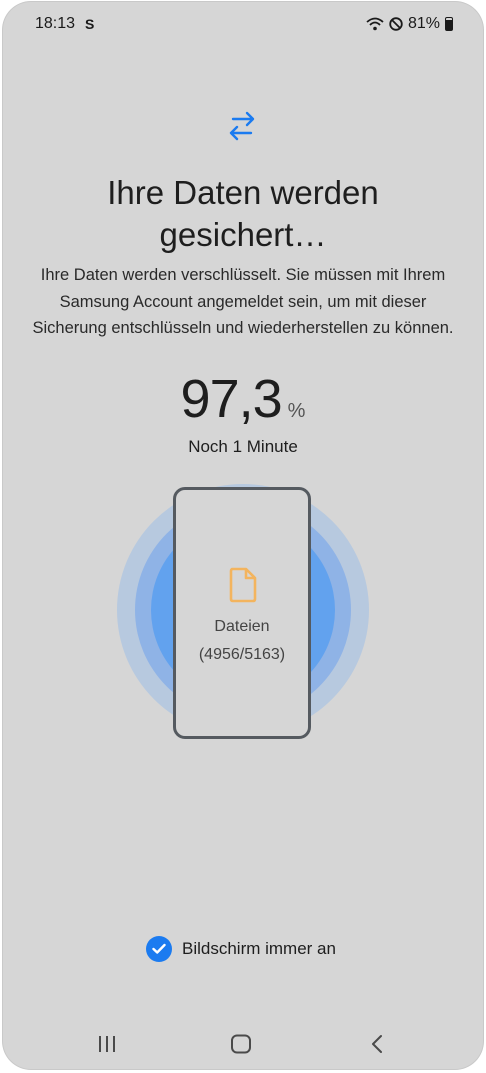  I want to click on back-button, so click(377, 1044).